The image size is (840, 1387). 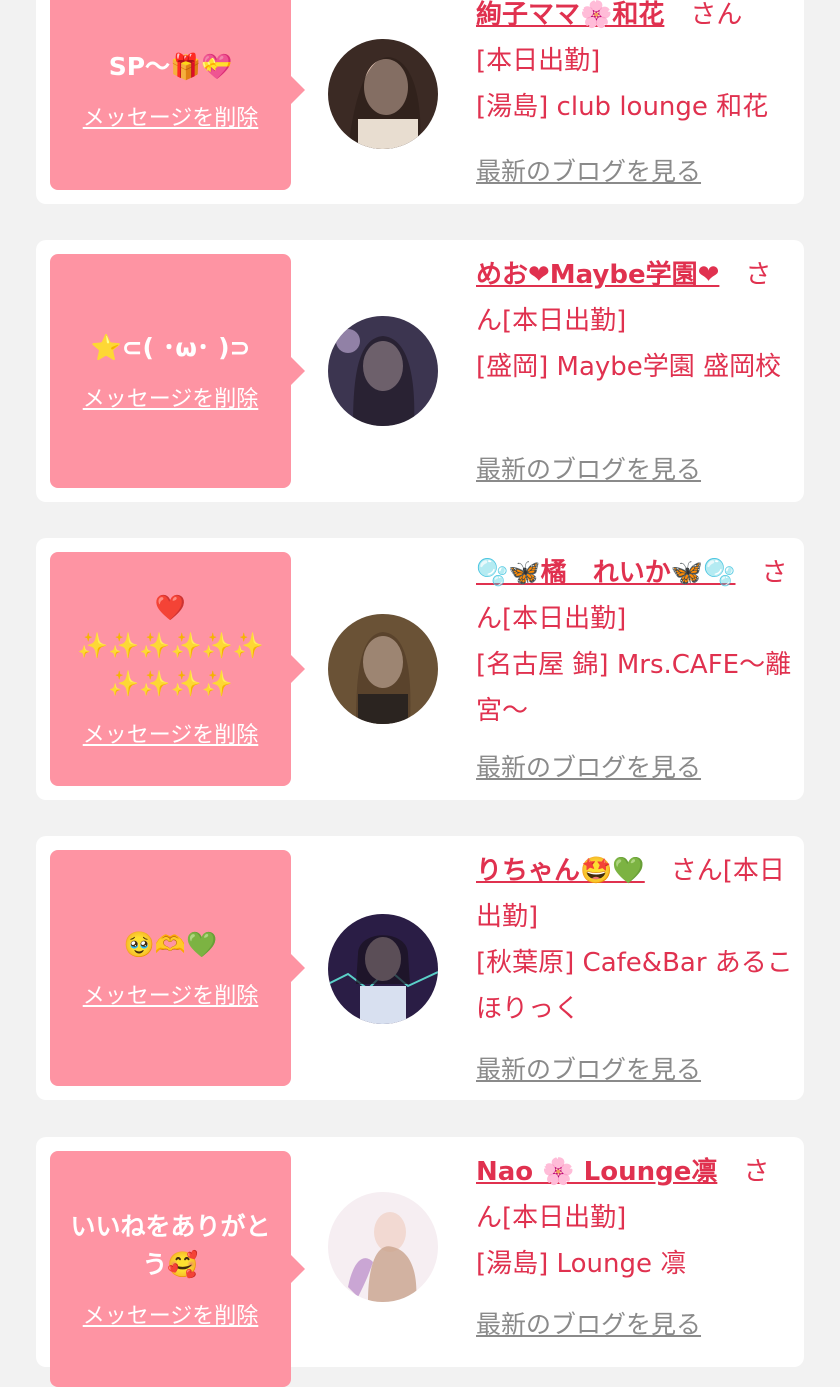 I want to click on cast-name-link: めお❤Maybe学園❤, so click(x=597, y=275).